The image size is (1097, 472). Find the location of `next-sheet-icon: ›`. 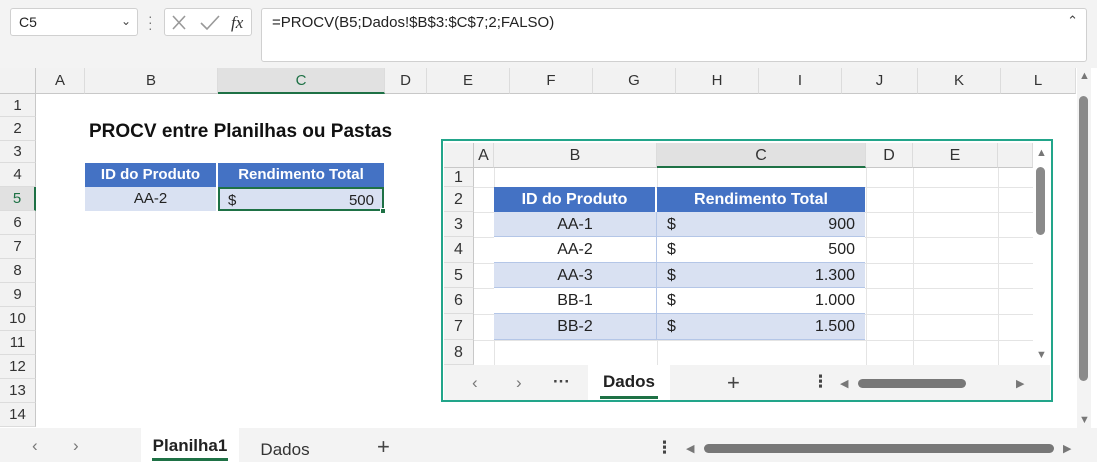

next-sheet-icon: › is located at coordinates (76, 446).